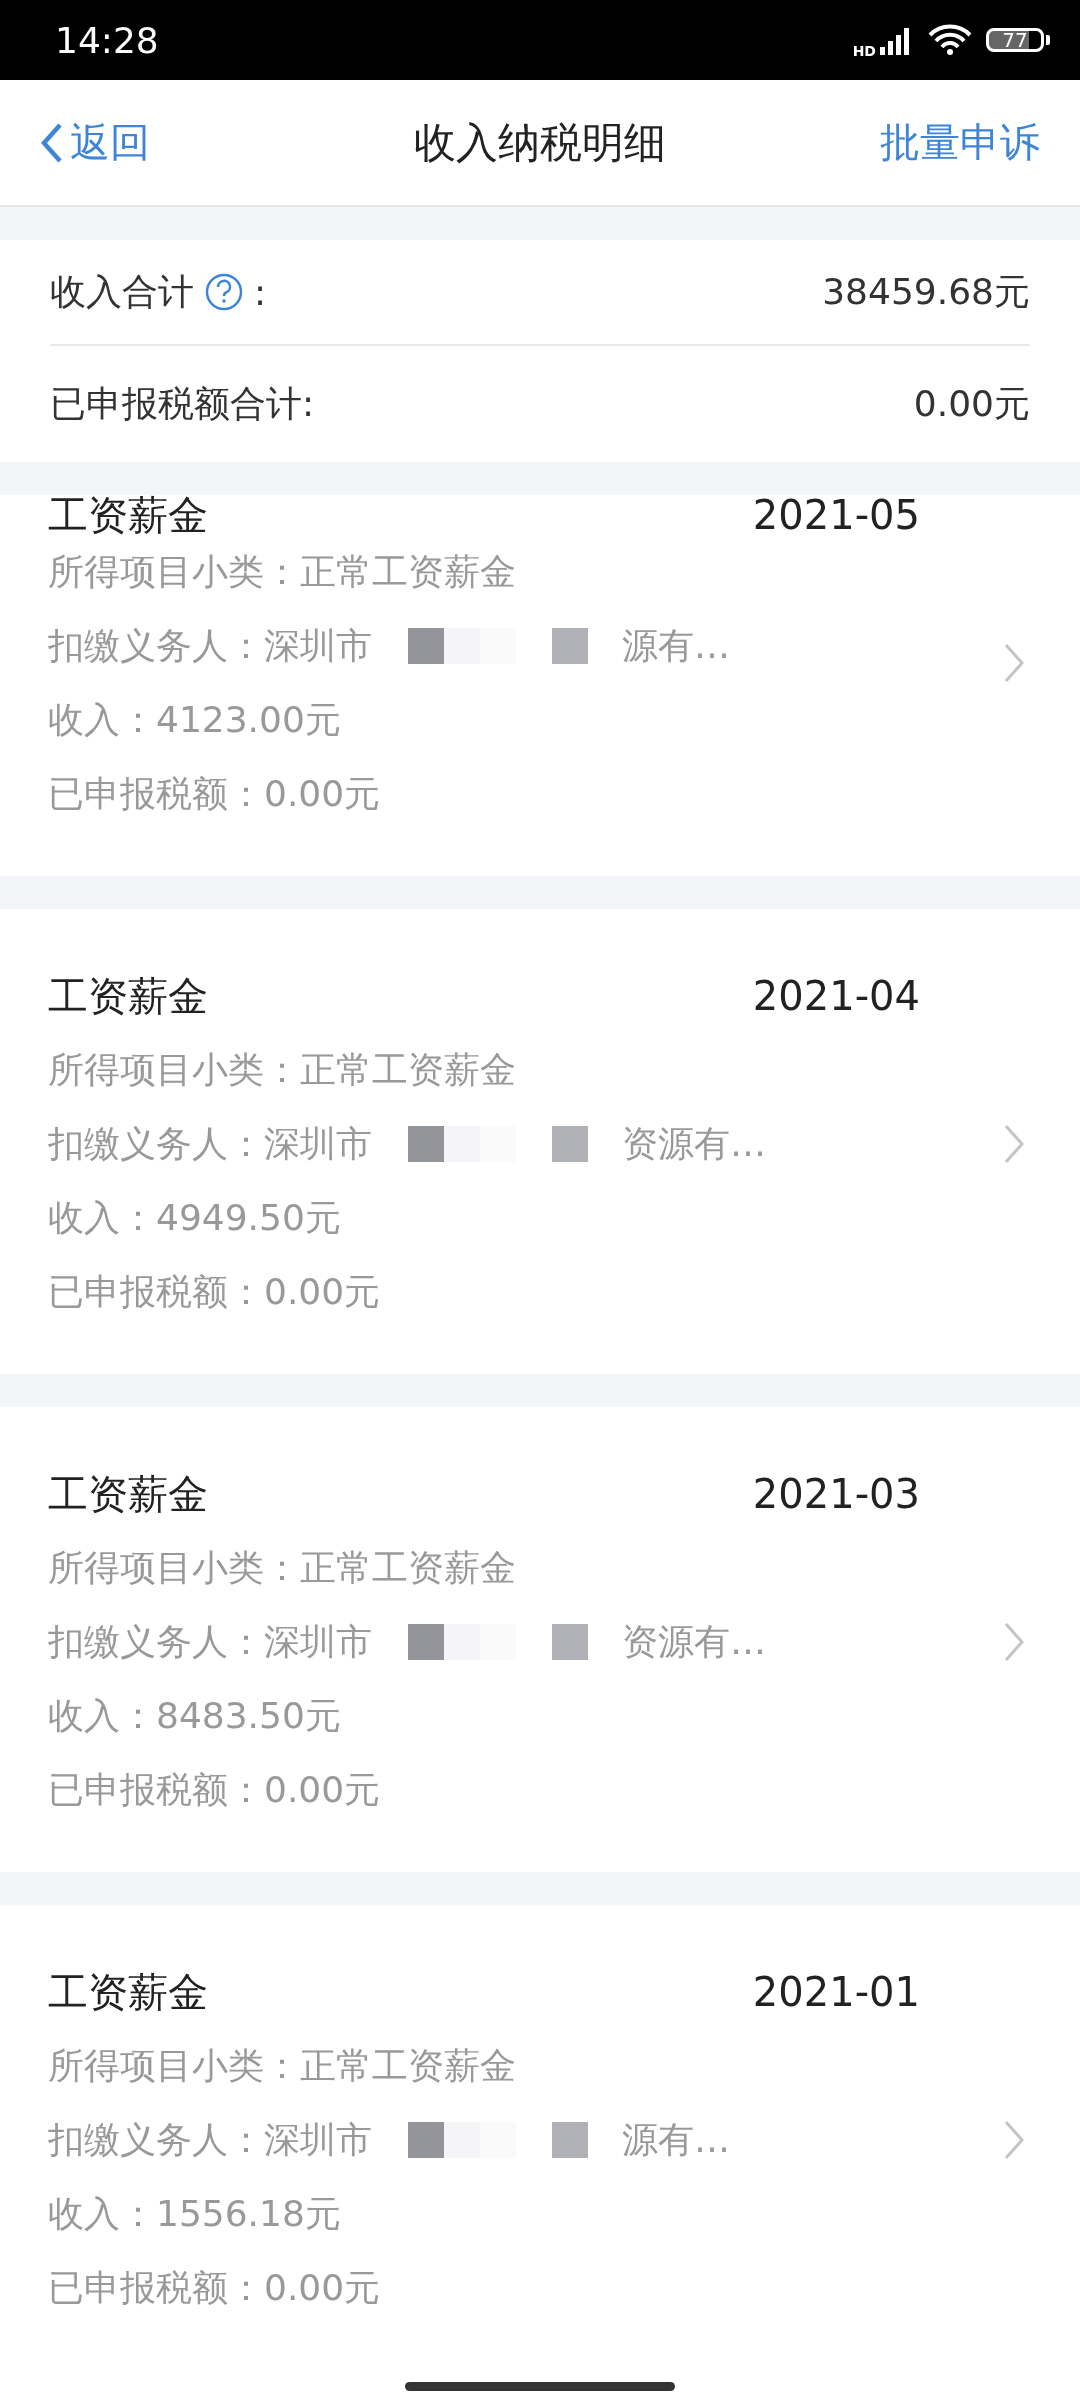 Image resolution: width=1080 pixels, height=2400 pixels. What do you see at coordinates (194, 1217) in the screenshot?
I see `income-amount: 收入：4949.50元` at bounding box center [194, 1217].